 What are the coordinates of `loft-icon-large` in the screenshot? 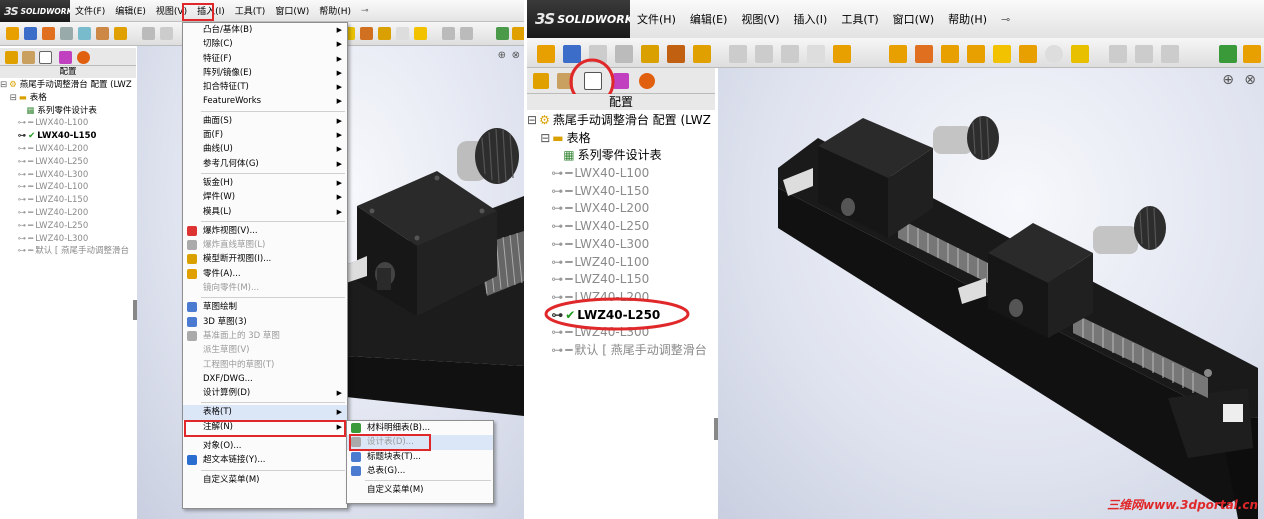 It's located at (624, 54).